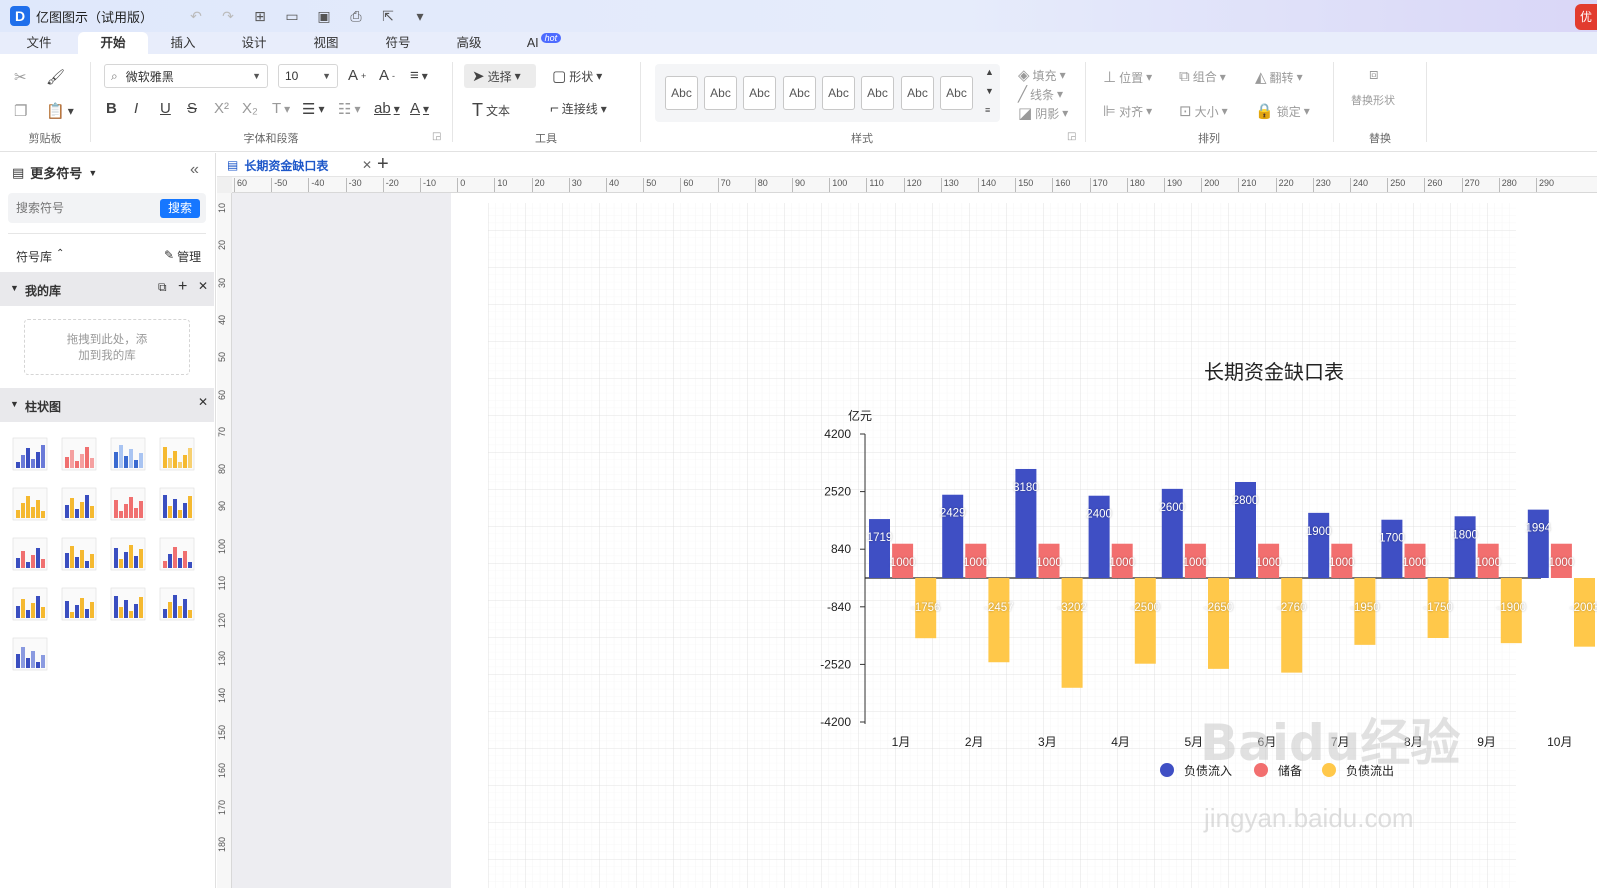 The width and height of the screenshot is (1597, 888). I want to click on line-spacing-icon: ☰ ▾, so click(313, 109).